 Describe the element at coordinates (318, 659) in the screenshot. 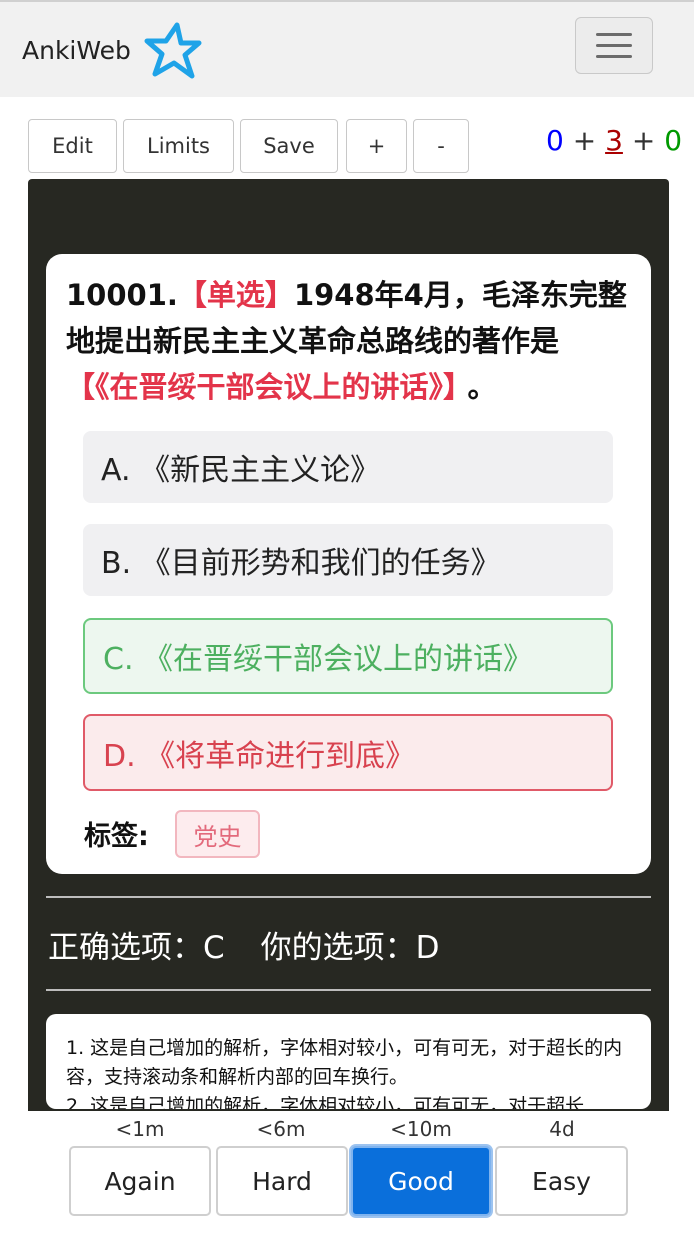

I see `option-label: C. 《在晋绥干部会议上的讲话》` at that location.